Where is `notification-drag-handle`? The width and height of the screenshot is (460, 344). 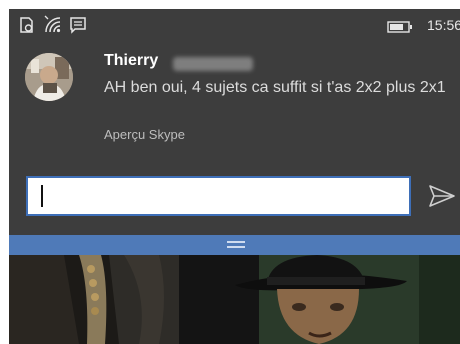 notification-drag-handle is located at coordinates (234, 245).